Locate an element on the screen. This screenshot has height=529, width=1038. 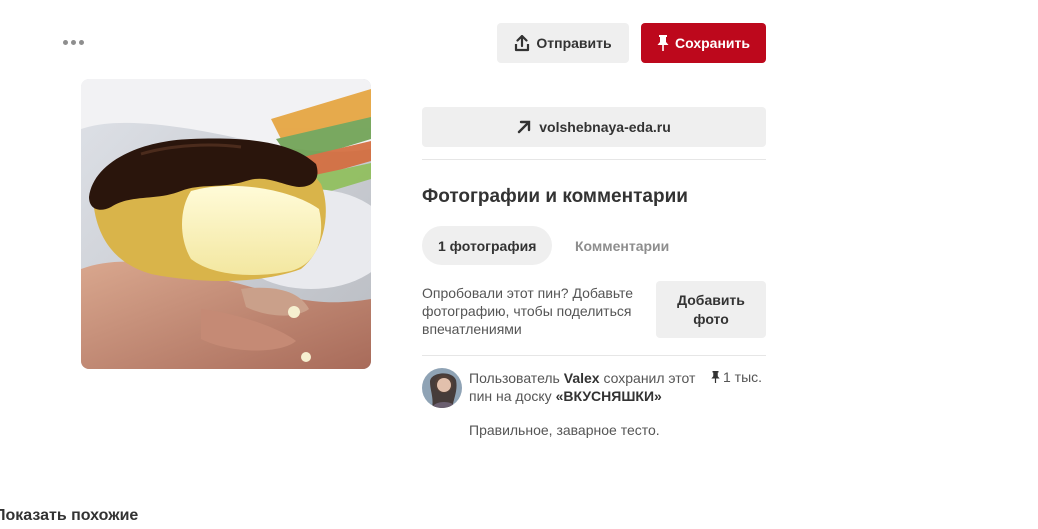
tab-photos: 1 фотография is located at coordinates (487, 245).